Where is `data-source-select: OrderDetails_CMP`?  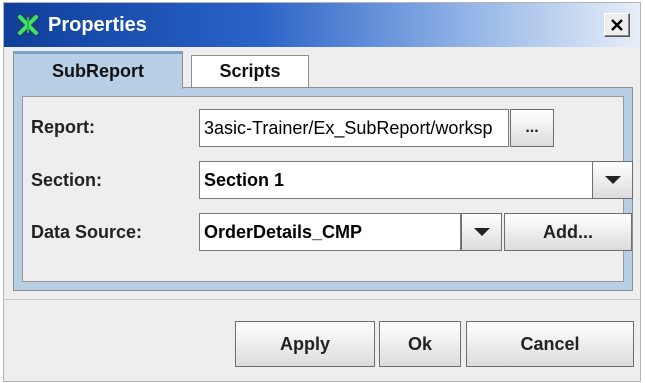
data-source-select: OrderDetails_CMP is located at coordinates (330, 232).